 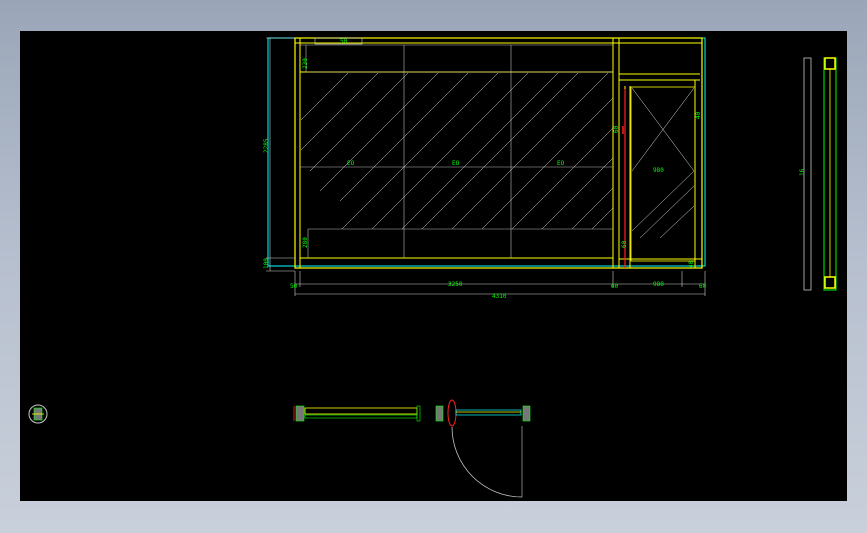 I want to click on plan-mullion, so click(x=418, y=413).